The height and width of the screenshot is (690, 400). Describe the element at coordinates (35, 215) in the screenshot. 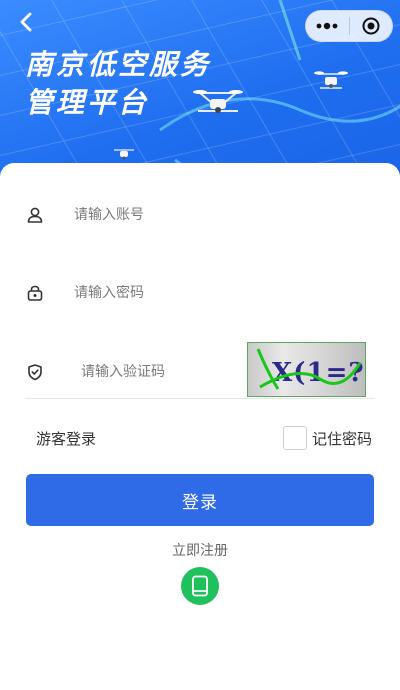

I see `user-icon` at that location.